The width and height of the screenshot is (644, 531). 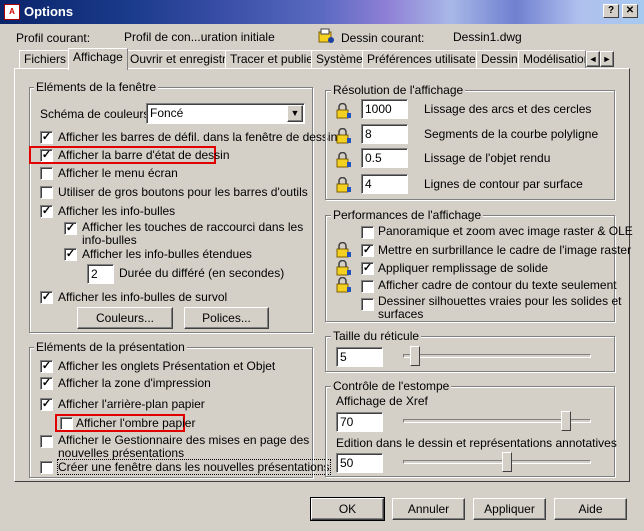 I want to click on drawing-value: Dessin1.dwg, so click(x=487, y=37).